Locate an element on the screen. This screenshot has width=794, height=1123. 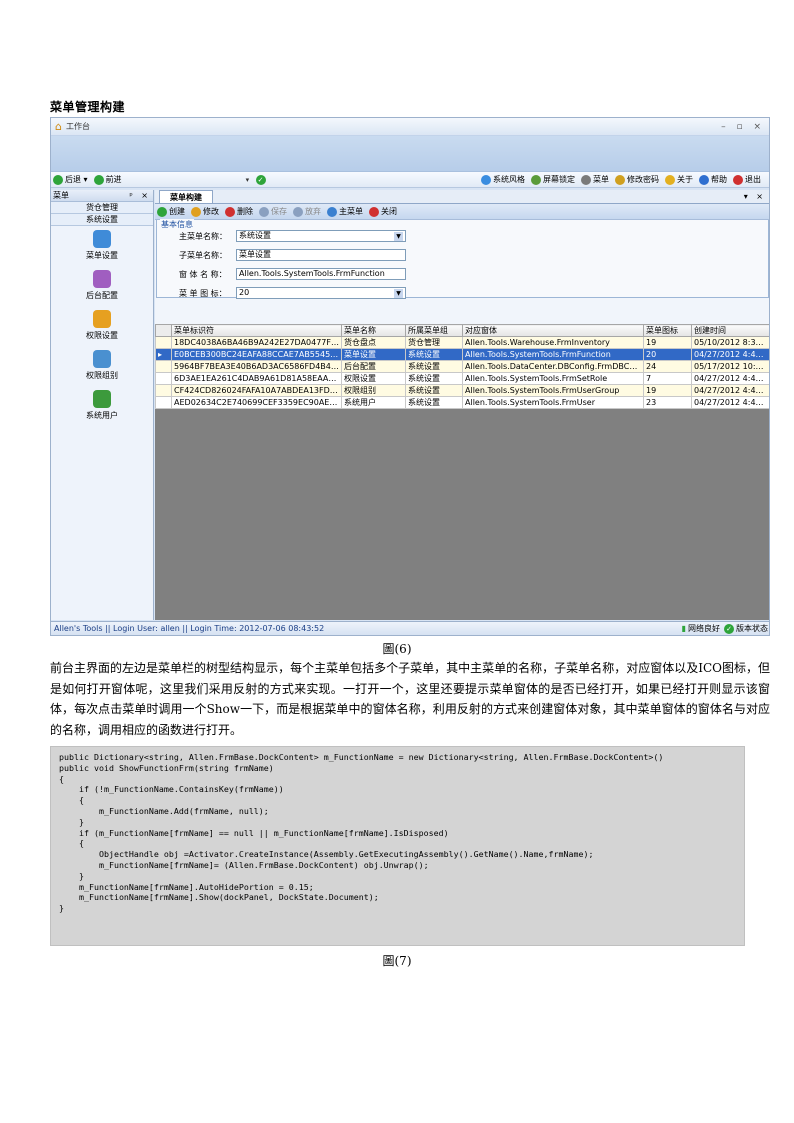
window-controls: – ▫ × is located at coordinates (743, 127).